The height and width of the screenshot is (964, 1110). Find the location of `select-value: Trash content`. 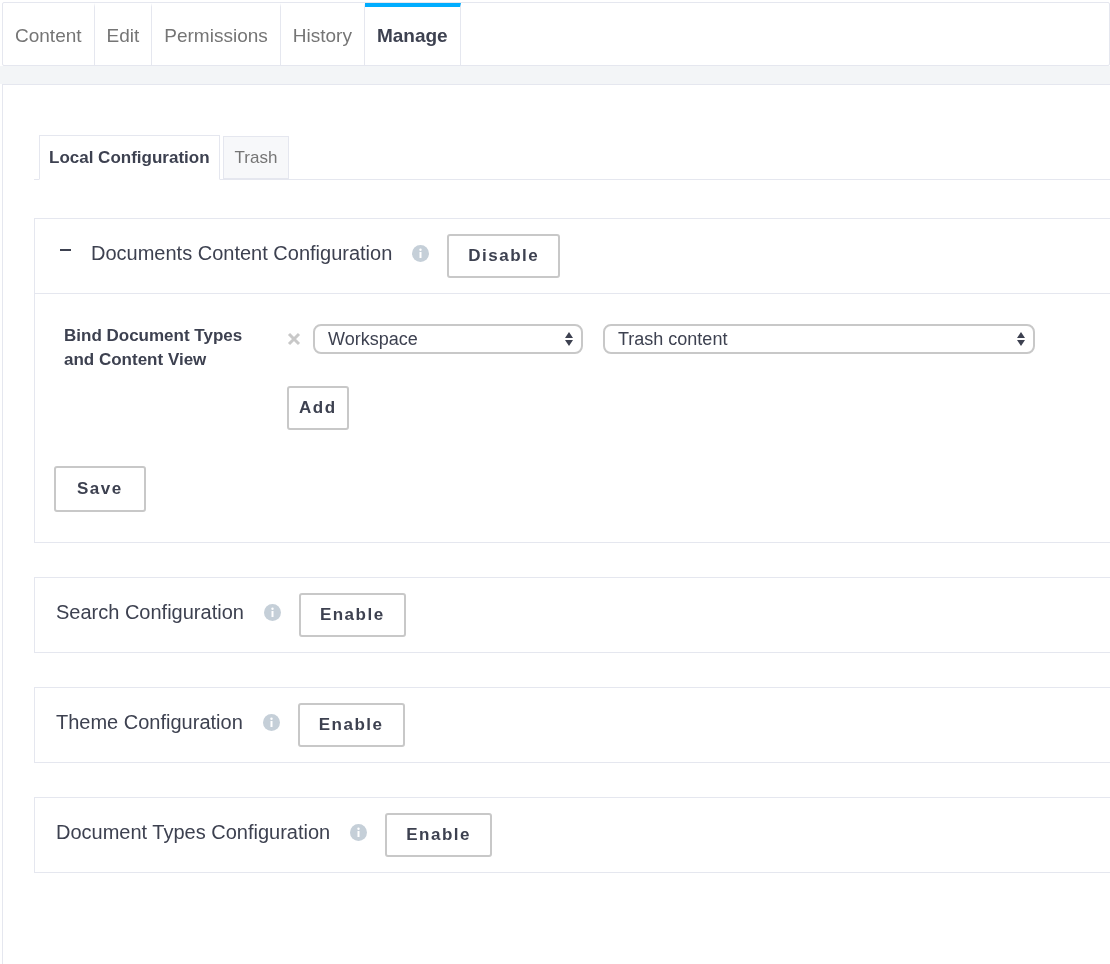

select-value: Trash content is located at coordinates (673, 339).